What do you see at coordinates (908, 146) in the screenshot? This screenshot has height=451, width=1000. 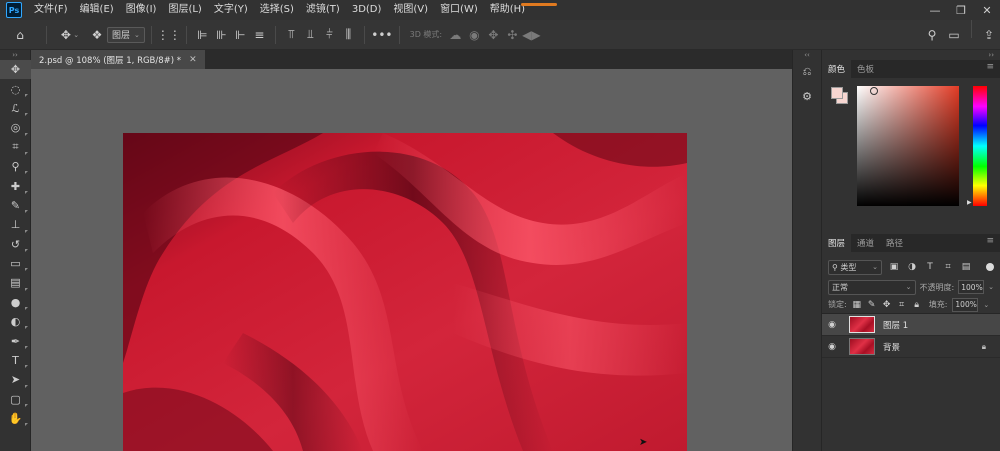 I see `saturation-value-picker` at bounding box center [908, 146].